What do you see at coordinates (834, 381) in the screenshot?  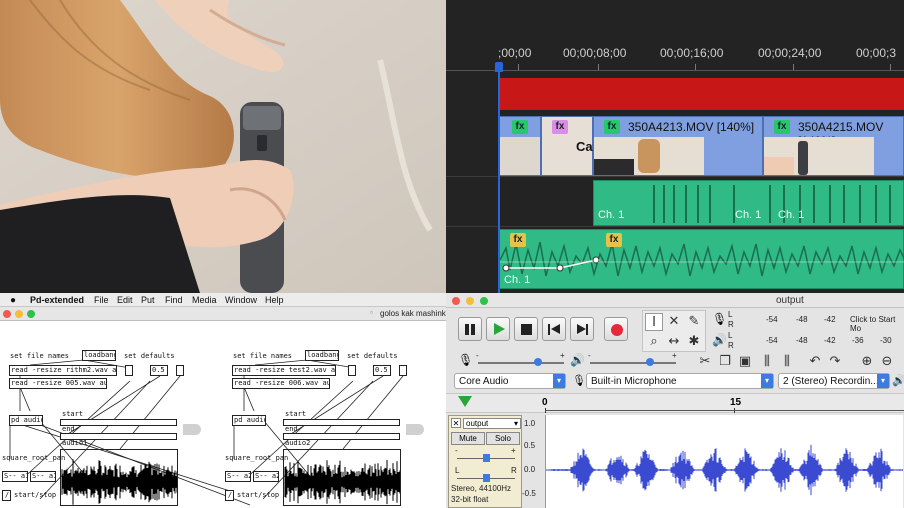 I see `channels-select: 2 (Stereo) Recordin... ▾` at bounding box center [834, 381].